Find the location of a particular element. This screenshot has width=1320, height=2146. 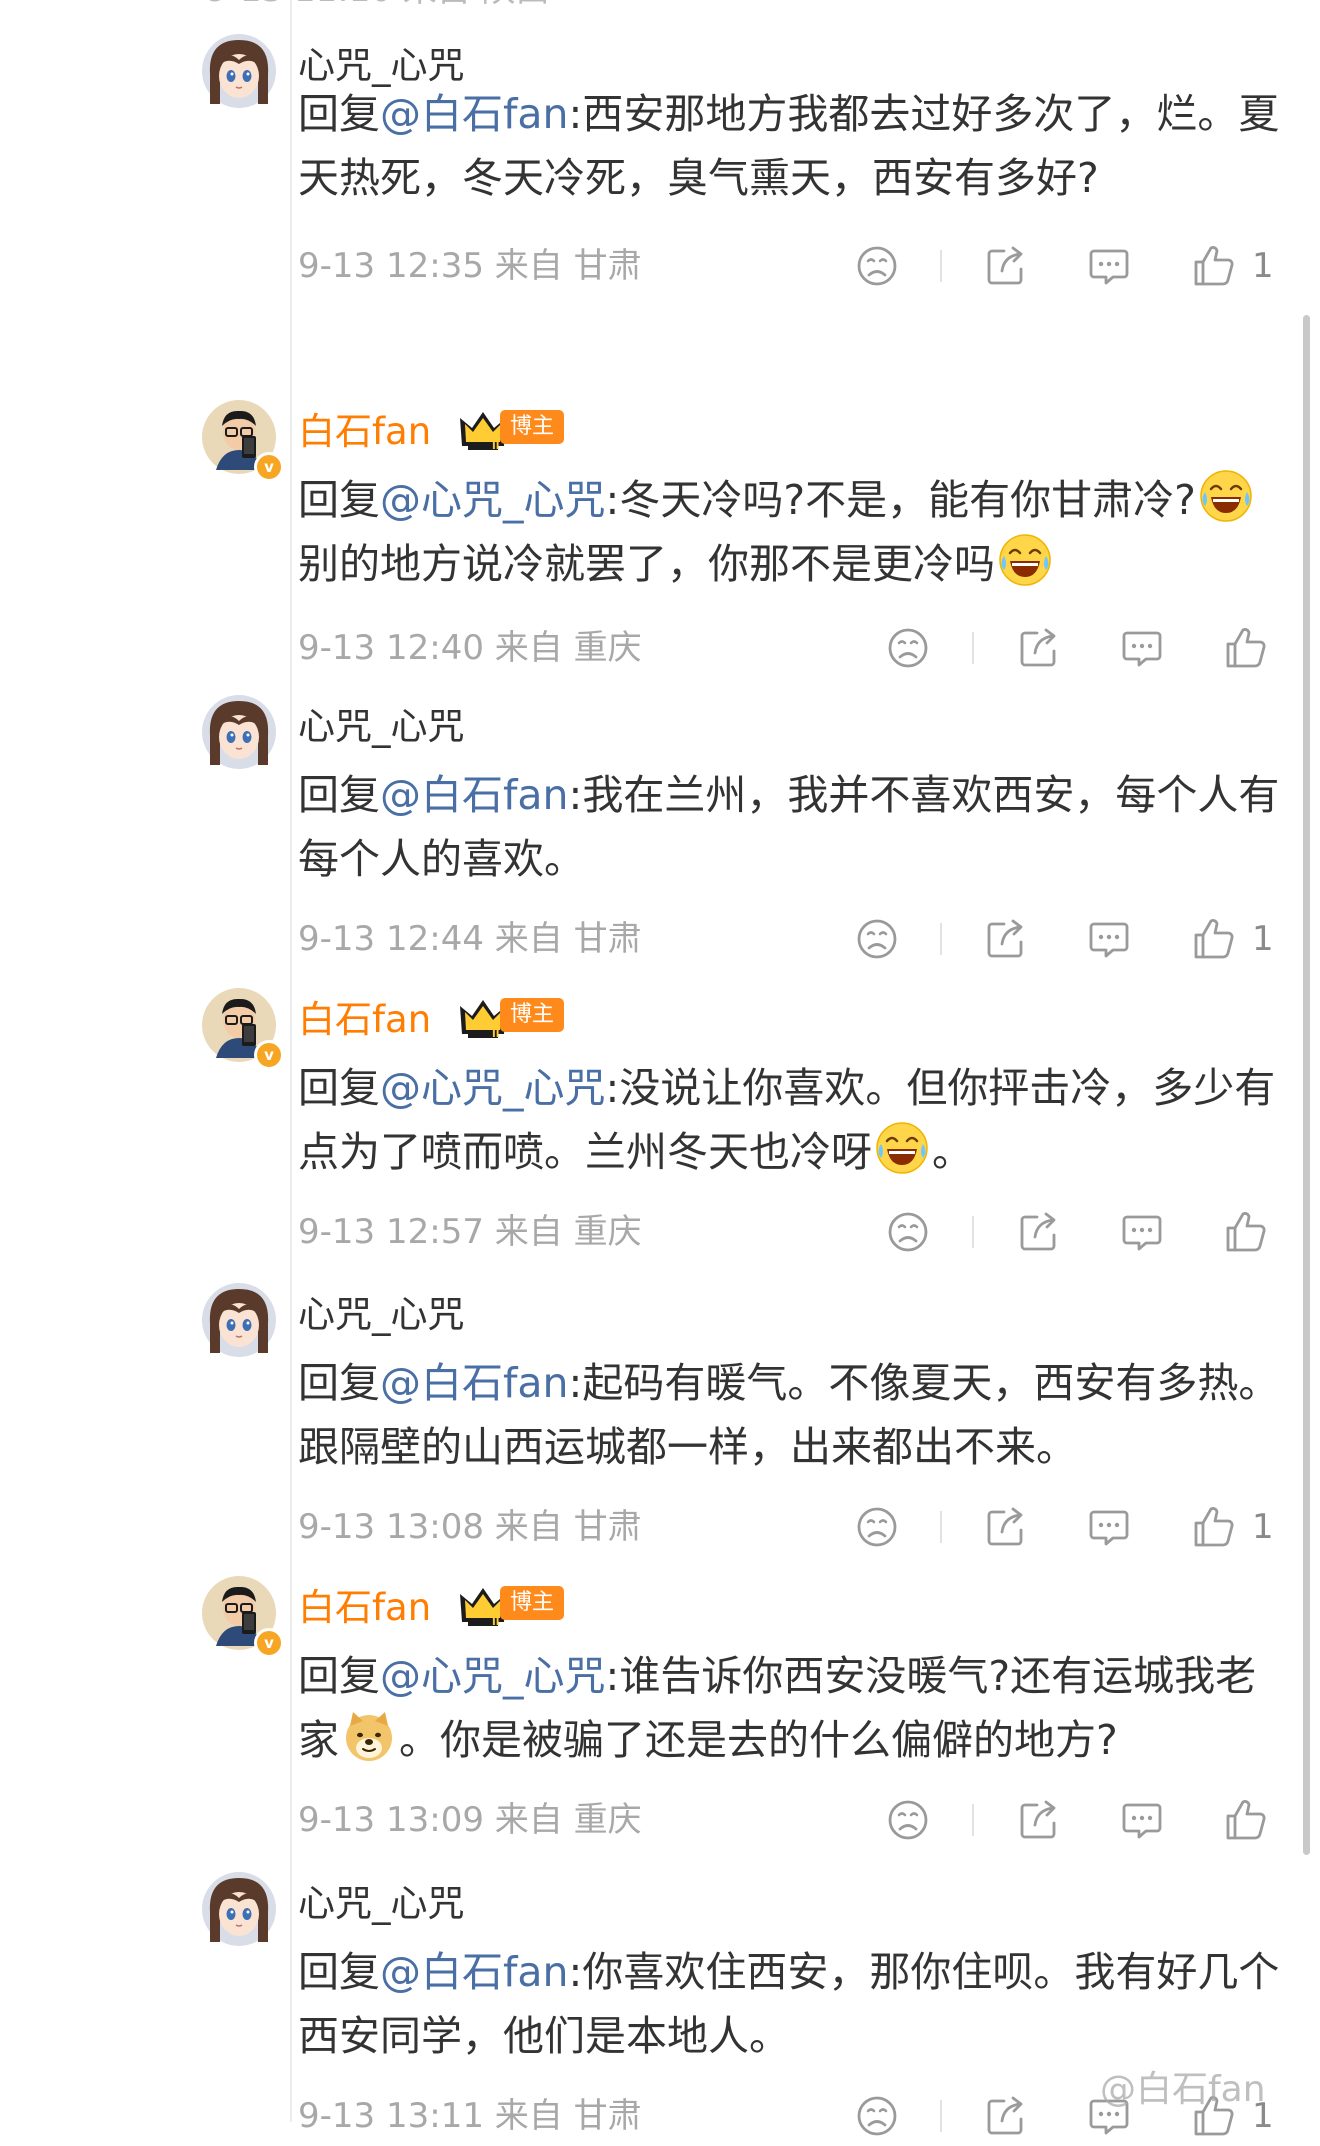

previous-comment-meta: 9-13 11:10 来自 陕西 is located at coordinates (751, 5).